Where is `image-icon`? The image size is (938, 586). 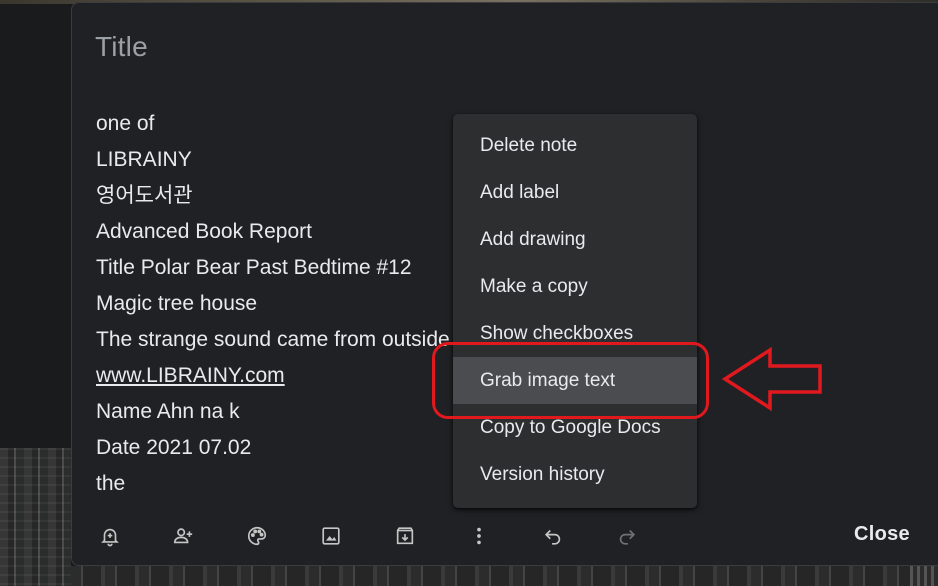
image-icon is located at coordinates (331, 536).